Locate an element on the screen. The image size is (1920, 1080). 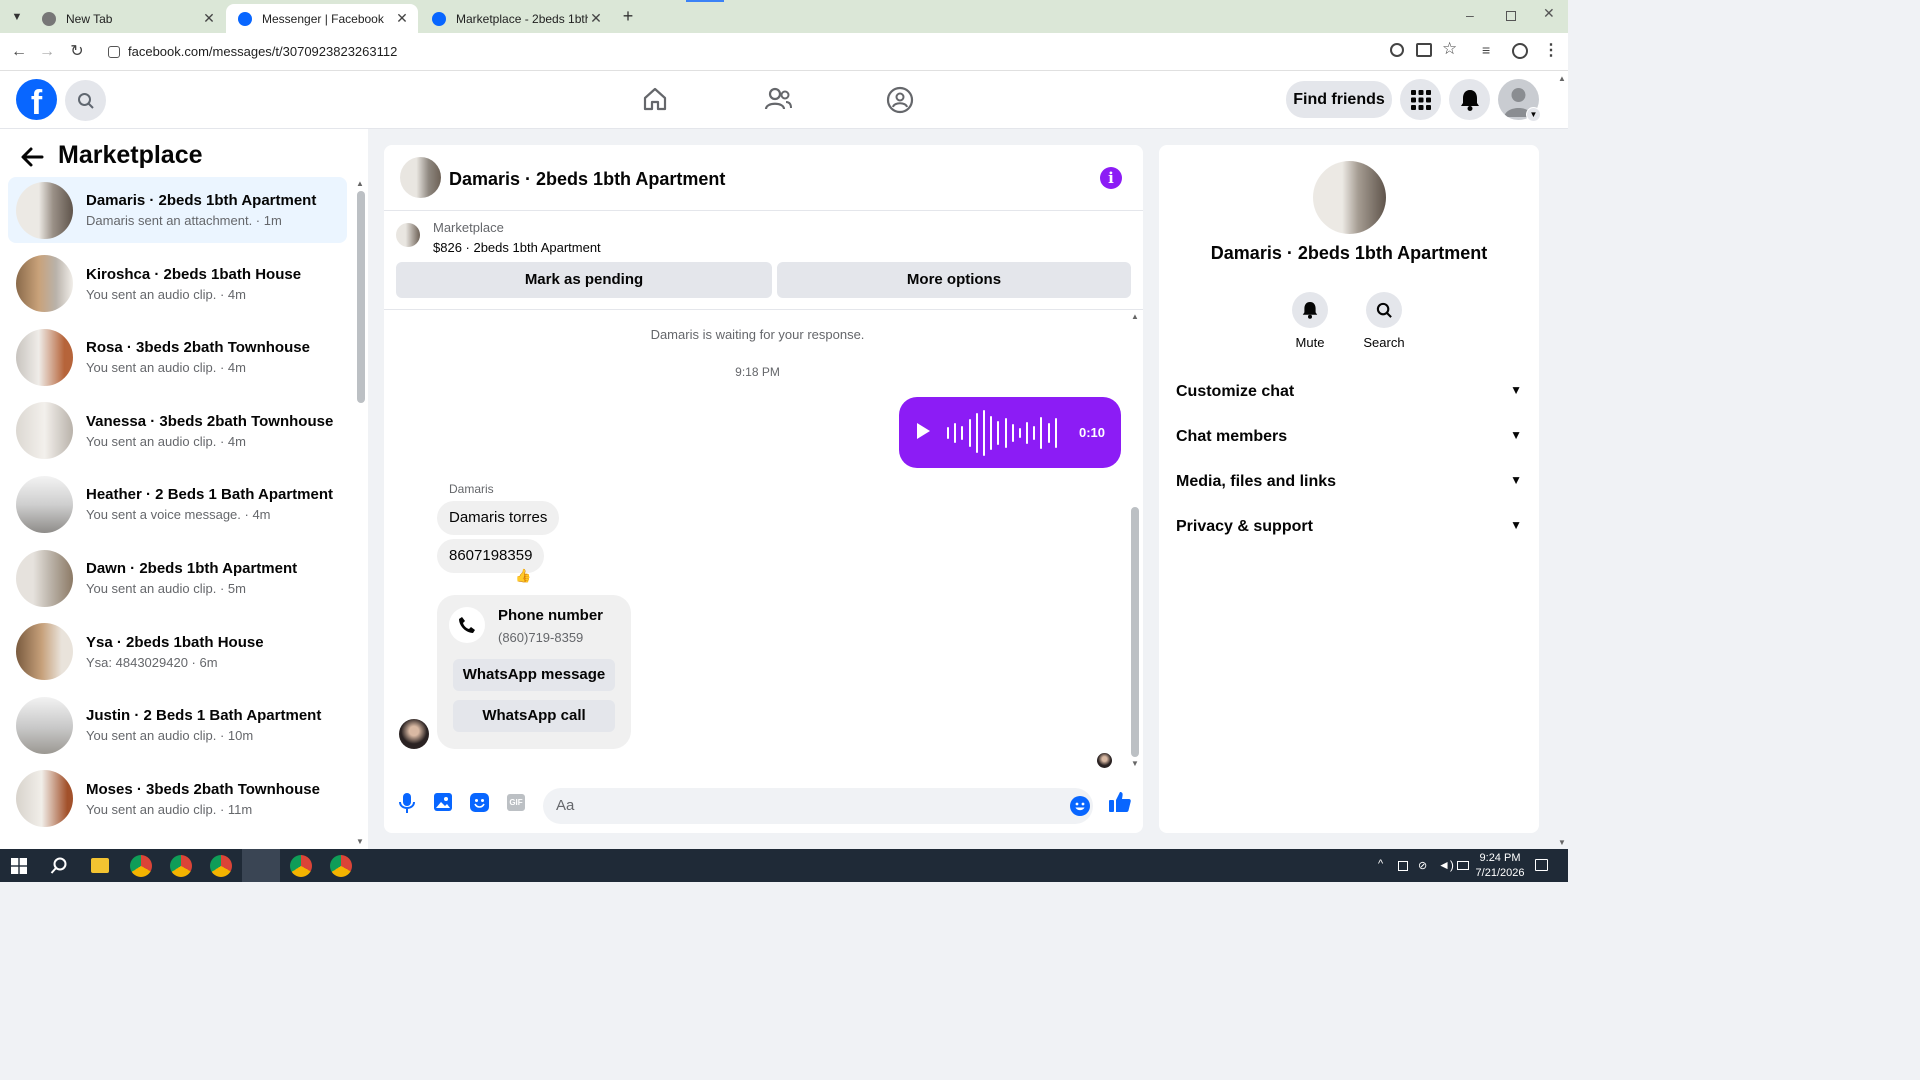
chat-title: Damaris · 2beds 1bth Apartment is located at coordinates (587, 179).